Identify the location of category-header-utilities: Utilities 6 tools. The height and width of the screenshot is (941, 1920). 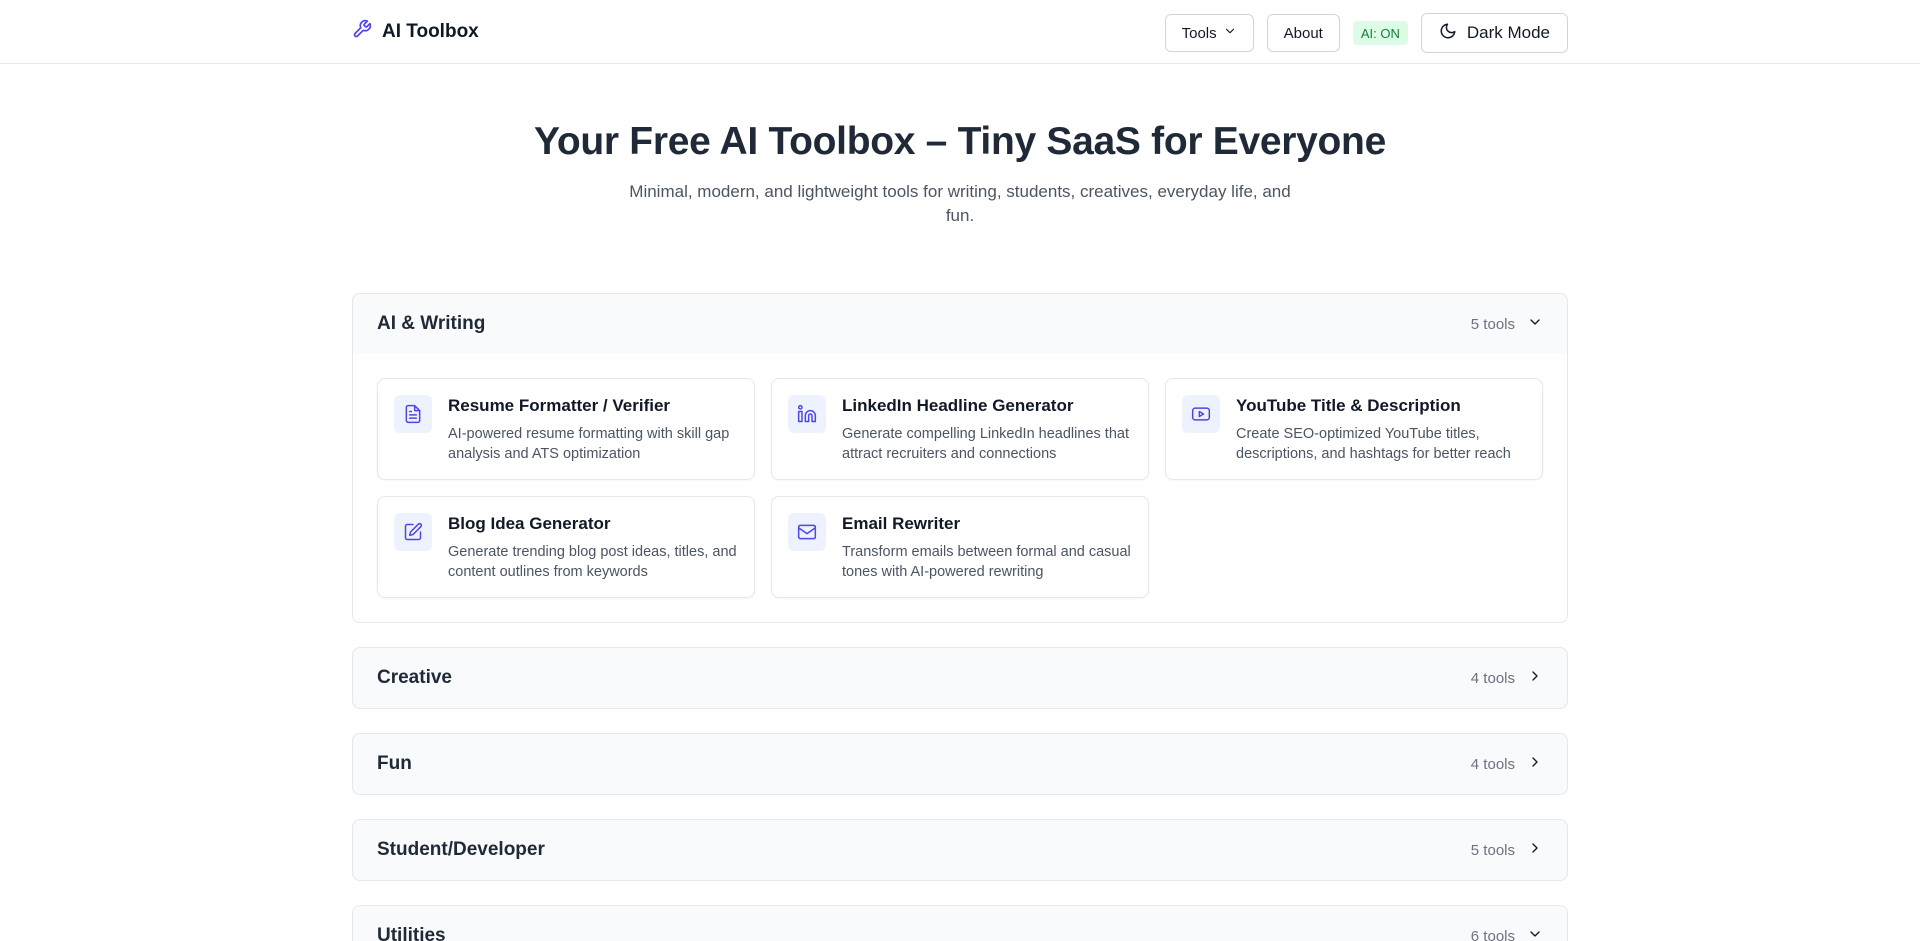
(960, 923).